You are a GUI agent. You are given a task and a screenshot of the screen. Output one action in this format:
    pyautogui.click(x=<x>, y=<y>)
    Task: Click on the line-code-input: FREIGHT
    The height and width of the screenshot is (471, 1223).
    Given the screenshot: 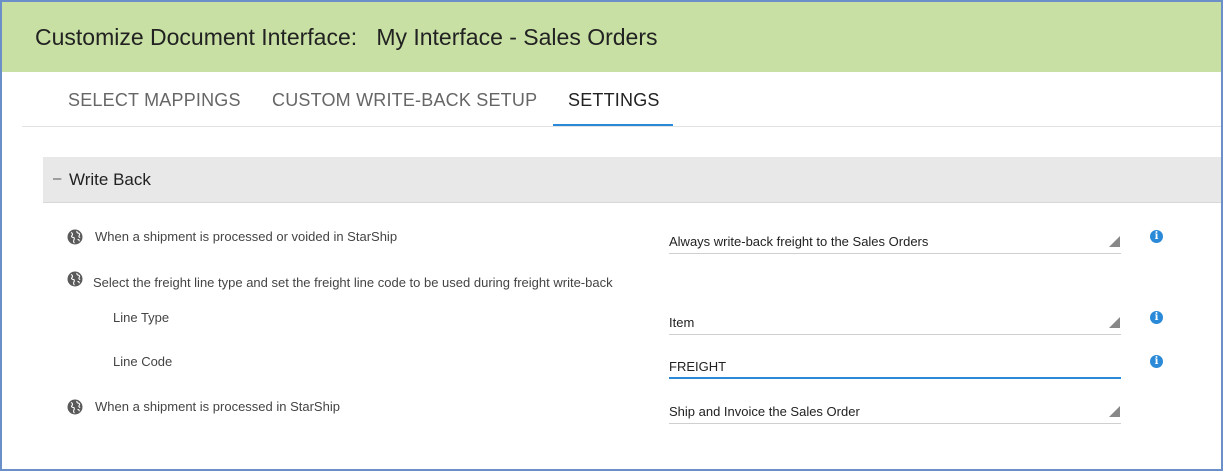 What is the action you would take?
    pyautogui.click(x=895, y=366)
    